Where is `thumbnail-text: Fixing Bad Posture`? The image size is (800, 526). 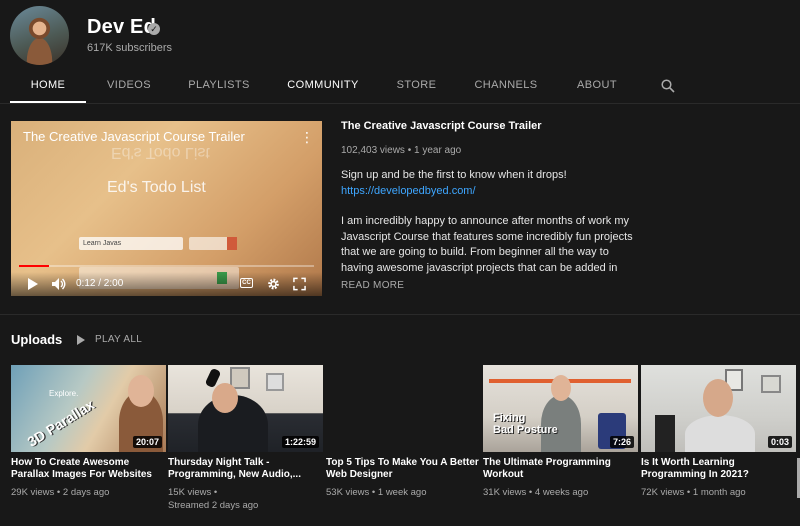 thumbnail-text: Fixing Bad Posture is located at coordinates (525, 424).